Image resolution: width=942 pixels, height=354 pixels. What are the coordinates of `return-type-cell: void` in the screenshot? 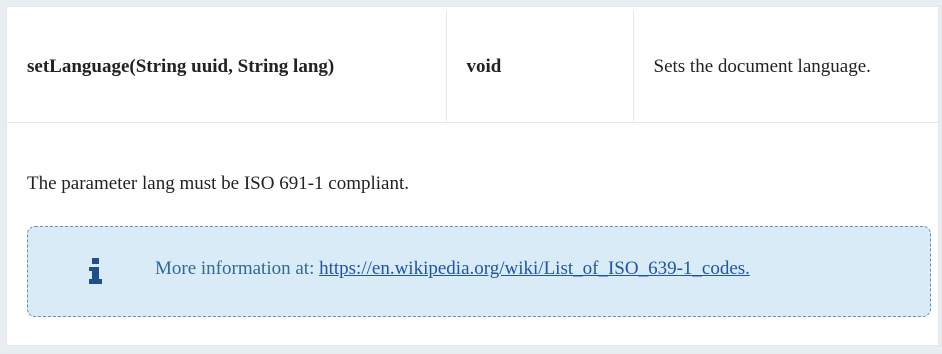 It's located at (540, 67).